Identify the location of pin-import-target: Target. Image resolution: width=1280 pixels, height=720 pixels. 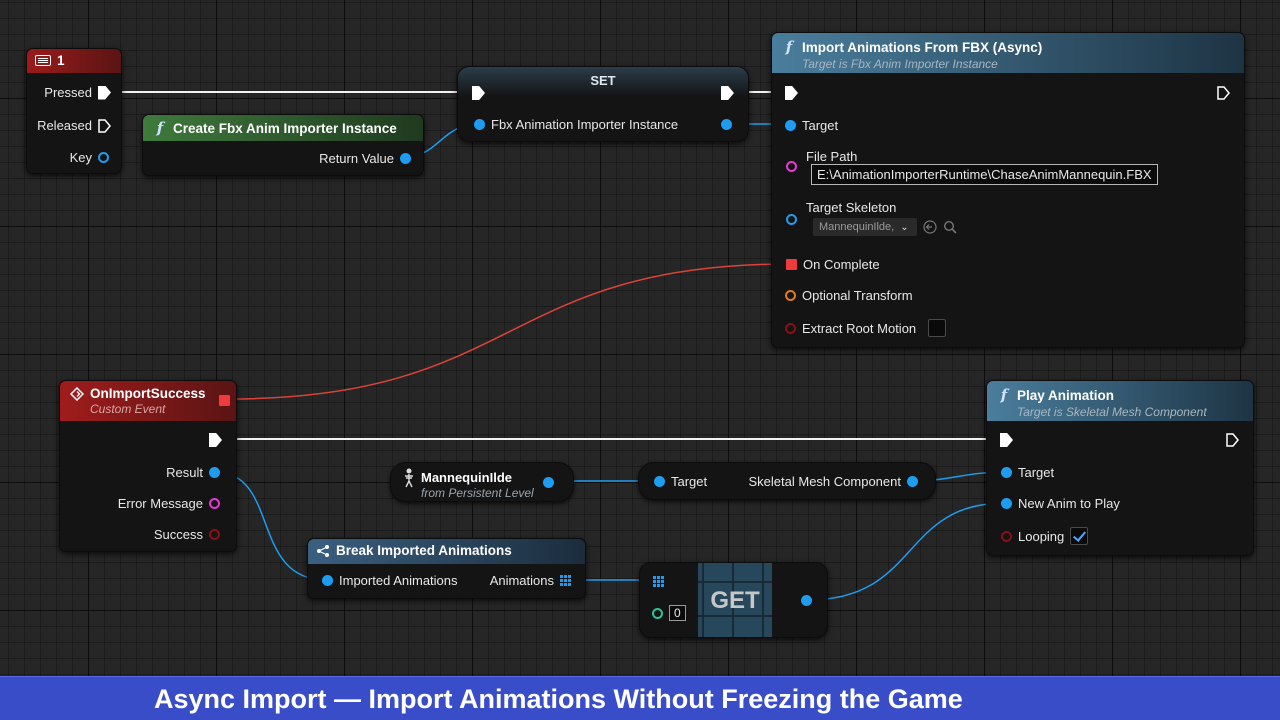
(811, 125).